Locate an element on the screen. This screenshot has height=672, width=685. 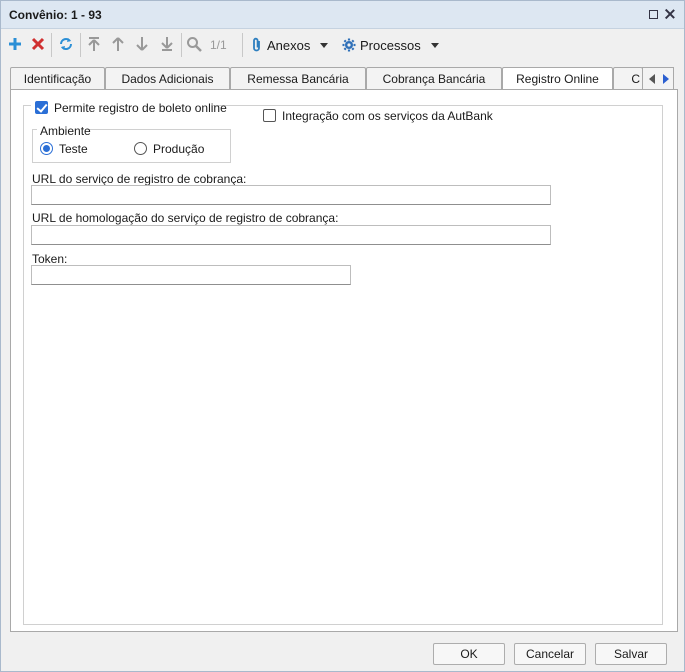
save-button: Salvar is located at coordinates (631, 654).